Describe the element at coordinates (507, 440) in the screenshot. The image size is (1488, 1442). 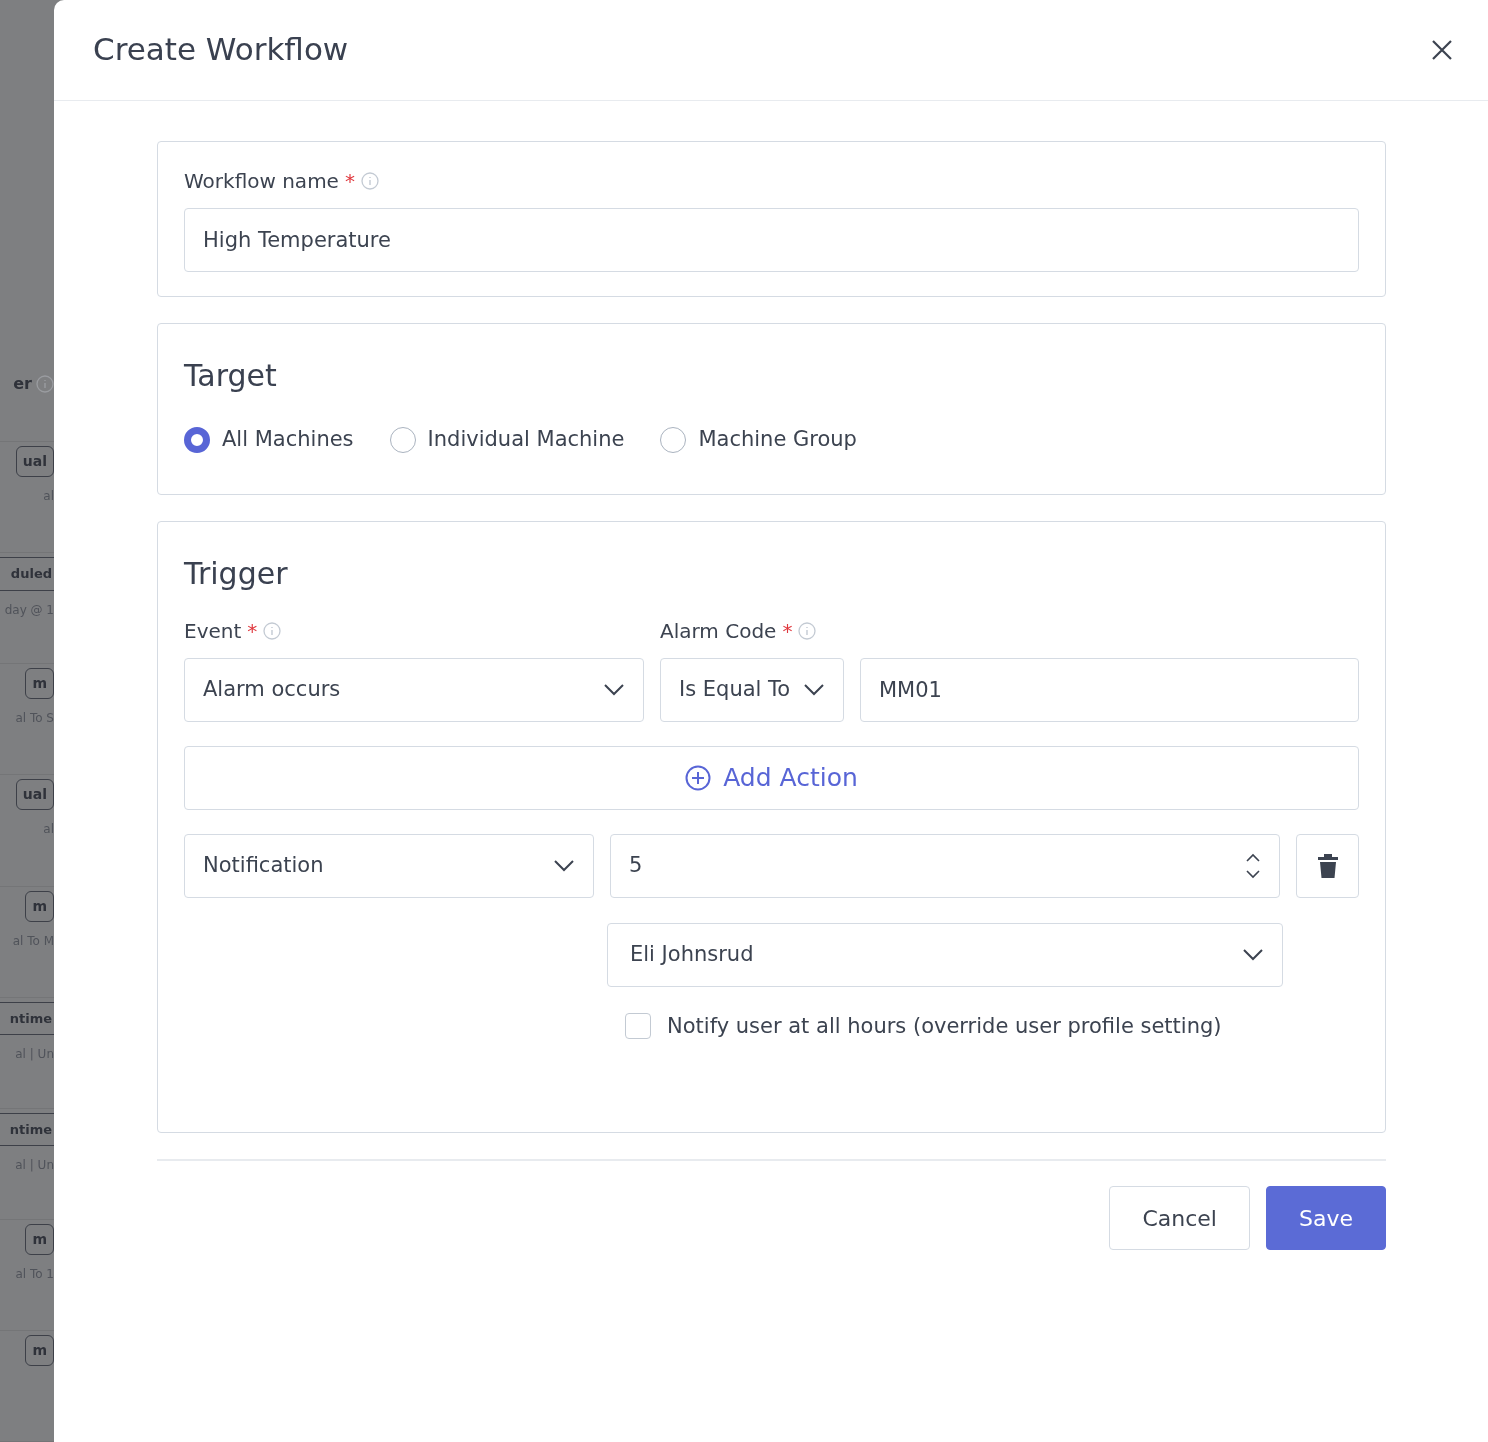
I see `radio-option: Individual Machine` at that location.